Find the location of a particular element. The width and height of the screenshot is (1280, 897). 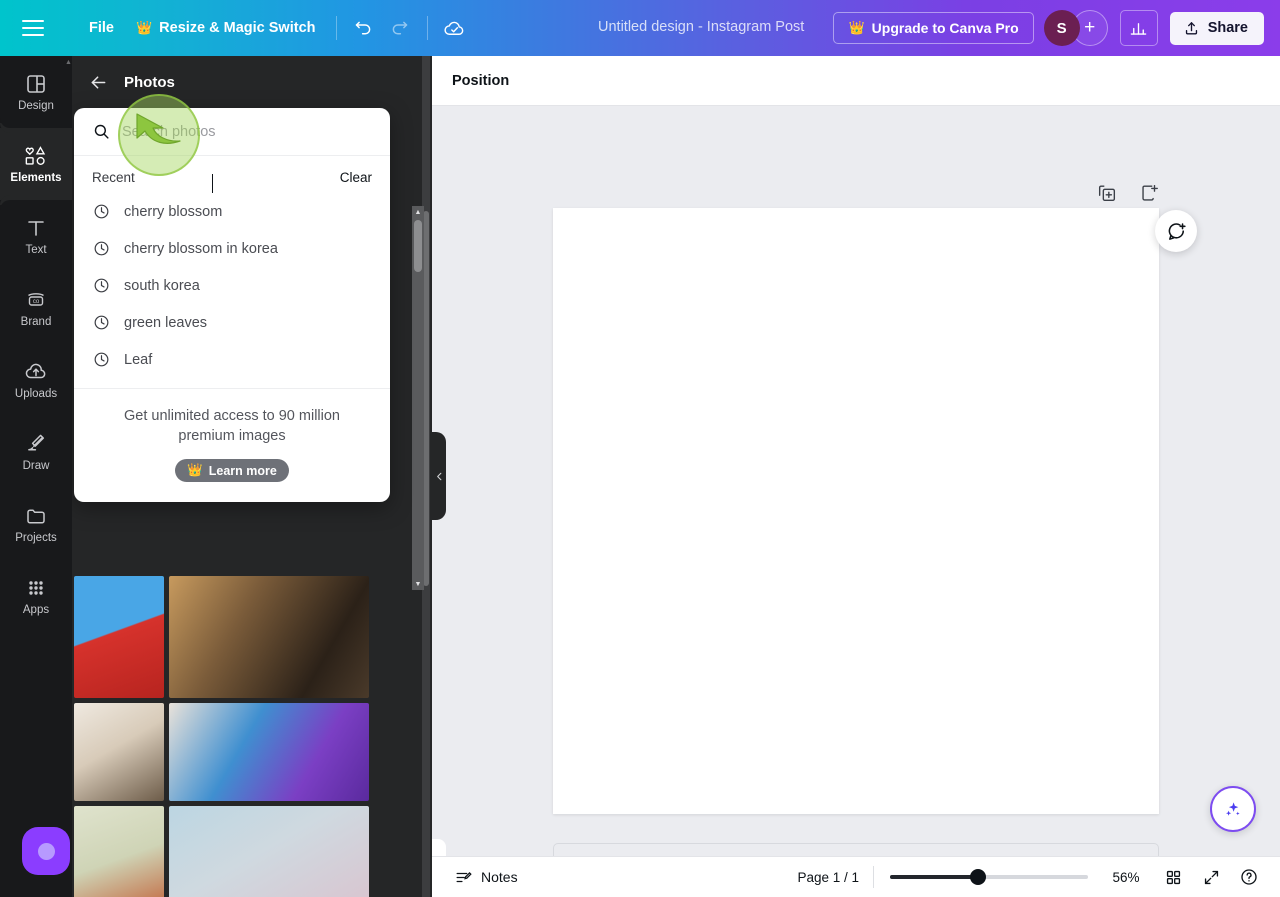

bar-chart-icon is located at coordinates (1138, 28).